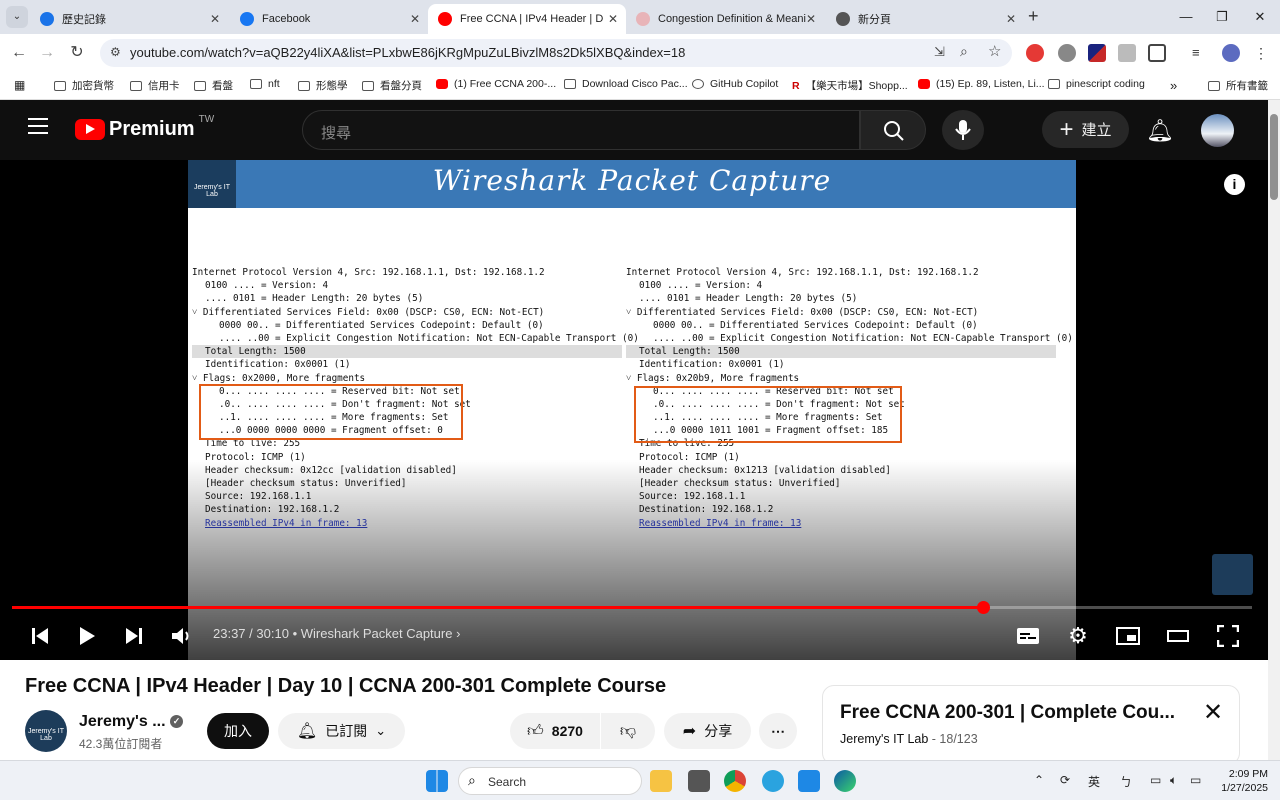 This screenshot has height=800, width=1280. What do you see at coordinates (773, 781) in the screenshot?
I see `telegram-icon` at bounding box center [773, 781].